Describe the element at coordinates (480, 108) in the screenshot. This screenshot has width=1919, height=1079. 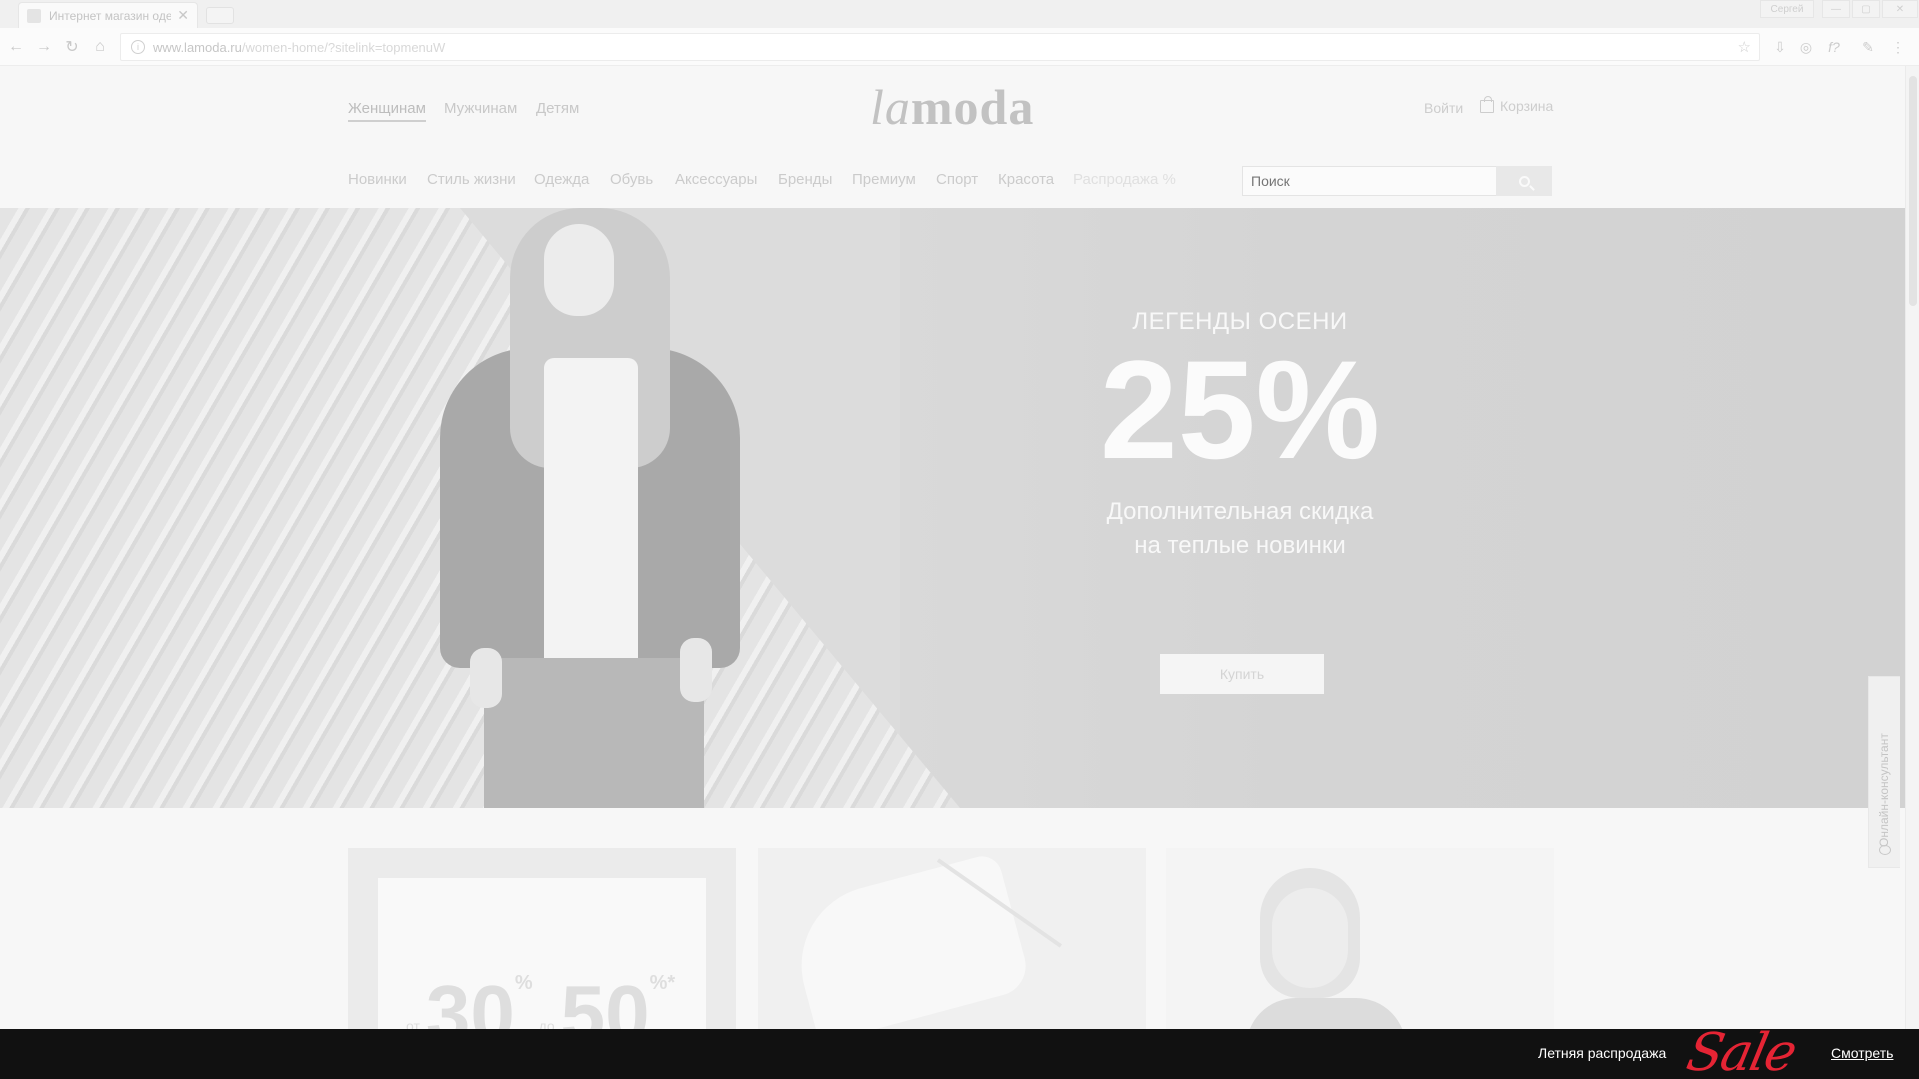
I see `gender-tab-men: Мужчинам` at that location.